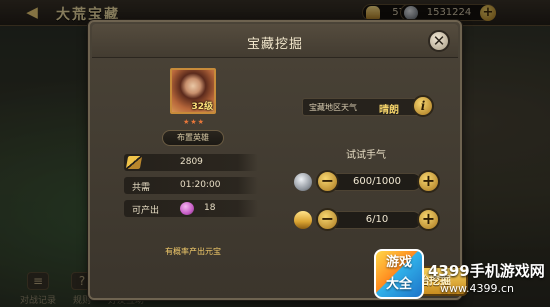 This screenshot has height=307, width=550. Describe the element at coordinates (210, 208) in the screenshot. I see `output-value: 18` at that location.